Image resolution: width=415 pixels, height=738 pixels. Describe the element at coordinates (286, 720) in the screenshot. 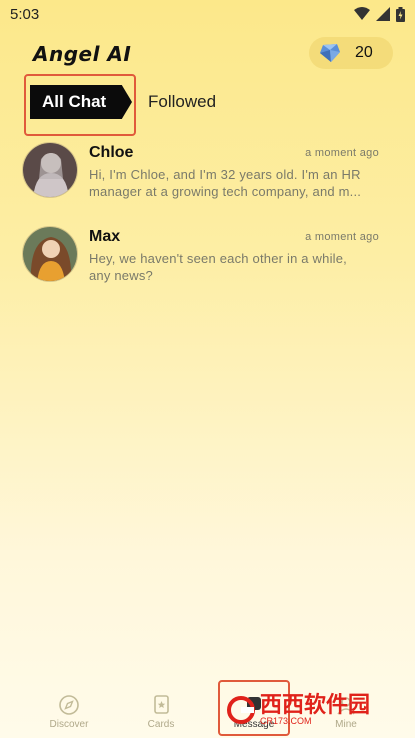

I see `watermark-sub: CR173.COM` at that location.